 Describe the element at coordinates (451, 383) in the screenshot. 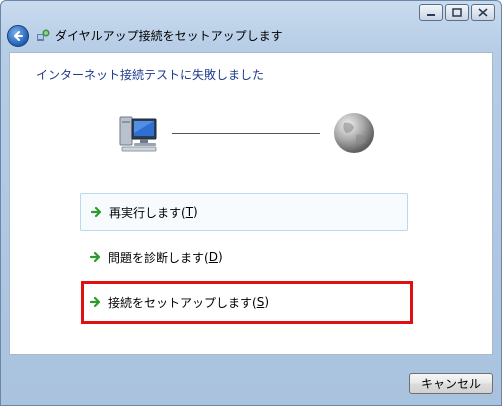

I see `cancel-button: キャンセル` at that location.